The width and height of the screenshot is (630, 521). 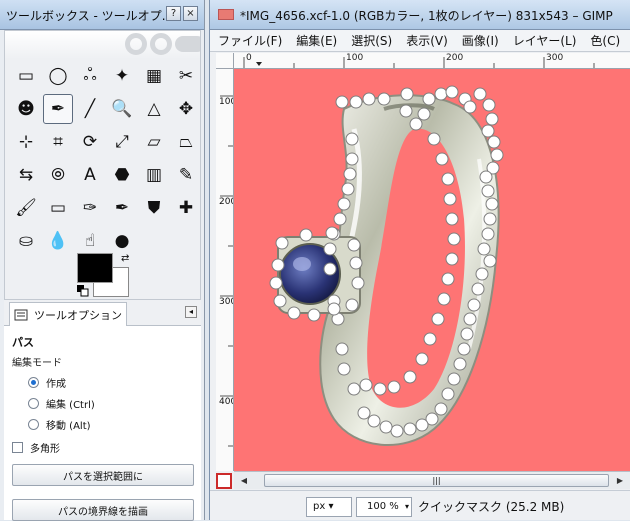 What do you see at coordinates (173, 13) in the screenshot?
I see `help-button: ?` at bounding box center [173, 13].